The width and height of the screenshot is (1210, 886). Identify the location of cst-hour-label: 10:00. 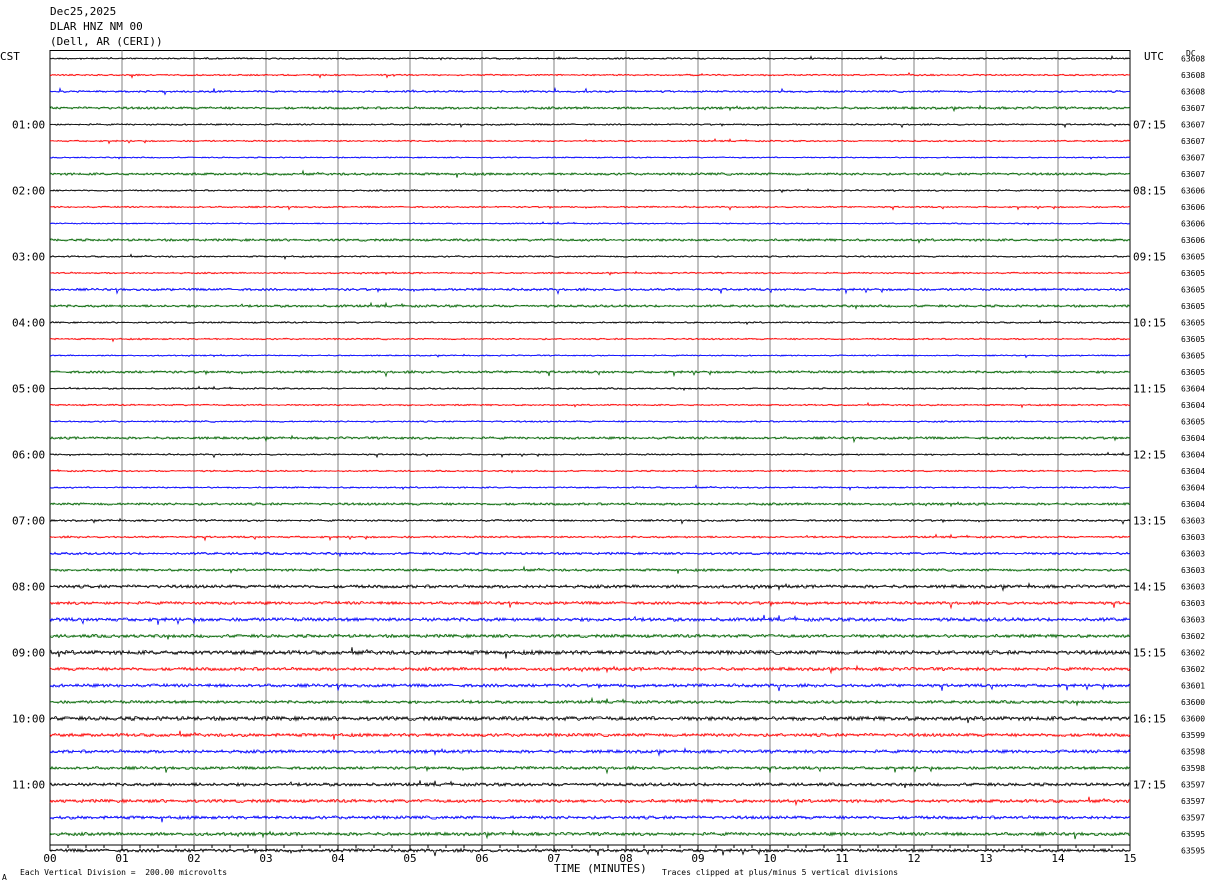
(28, 719).